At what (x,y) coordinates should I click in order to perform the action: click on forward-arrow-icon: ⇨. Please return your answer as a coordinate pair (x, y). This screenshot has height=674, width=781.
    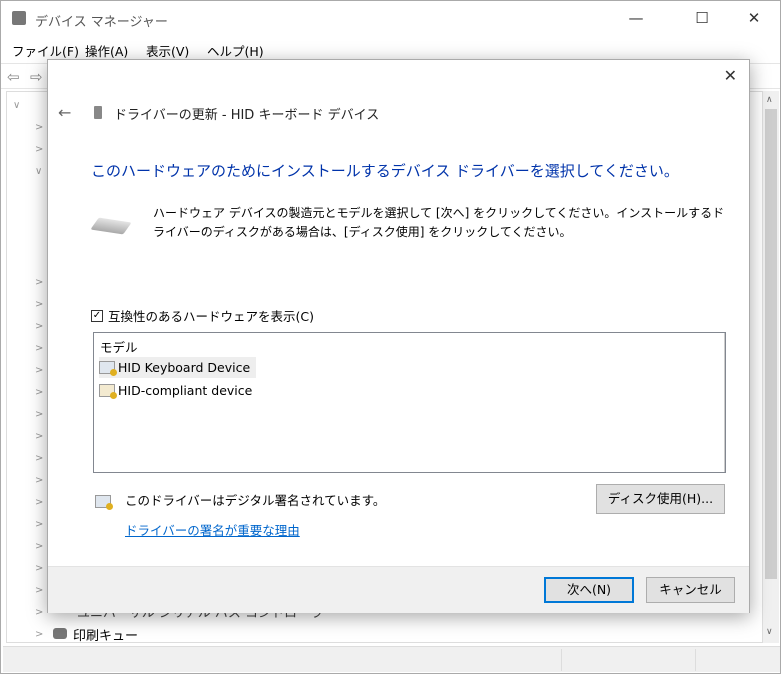
    Looking at the image, I should click on (36, 77).